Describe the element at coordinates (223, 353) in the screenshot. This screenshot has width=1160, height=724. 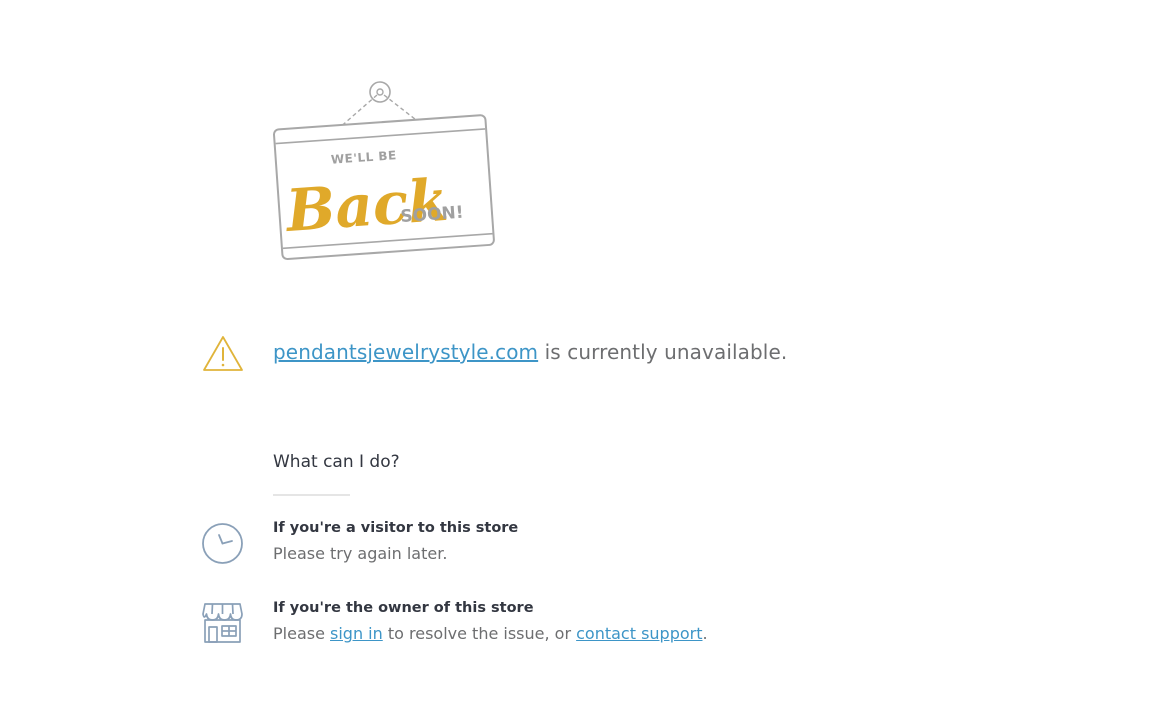
I see `warning-triangle-icon` at that location.